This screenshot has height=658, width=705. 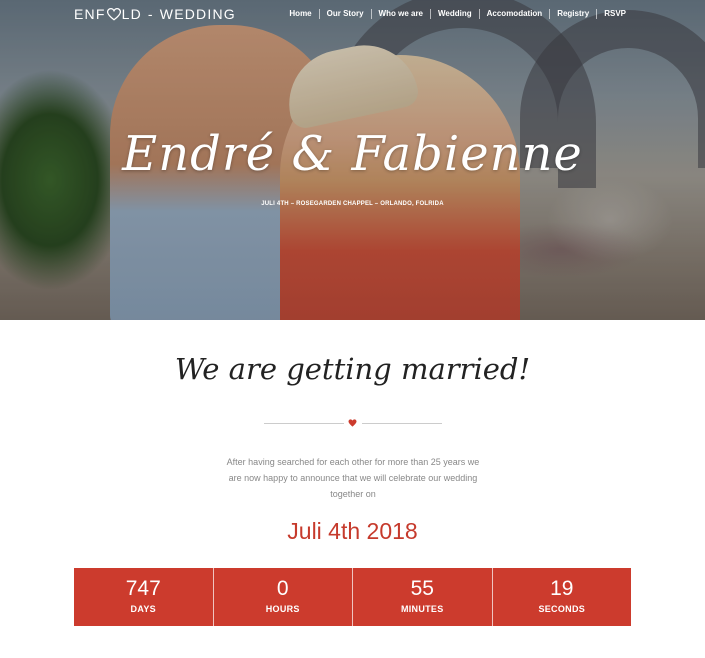 I want to click on countdown-days: 747 DAYS, so click(x=143, y=597).